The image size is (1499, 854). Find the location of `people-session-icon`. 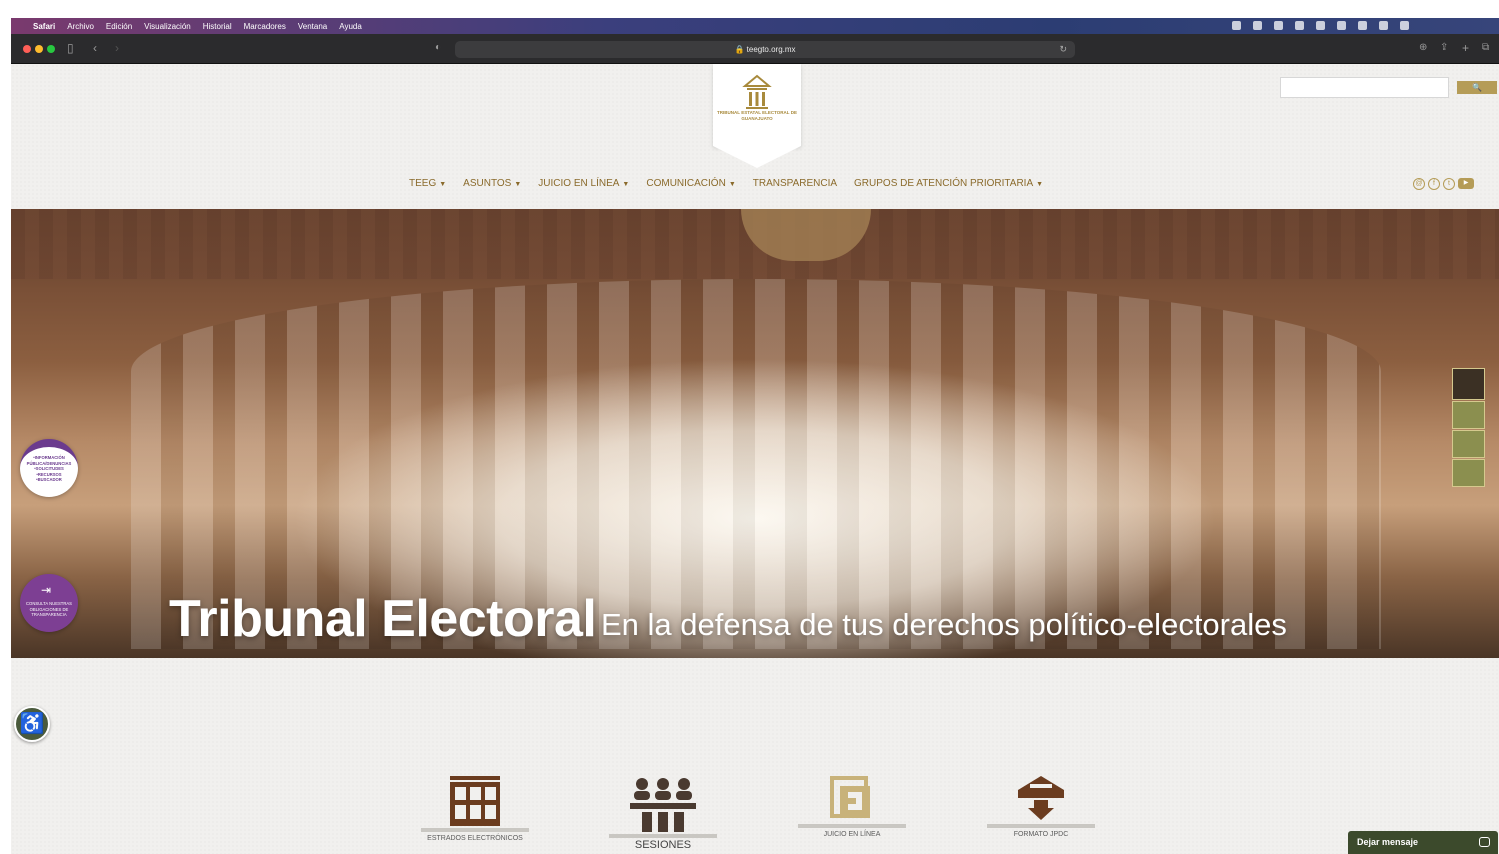

people-session-icon is located at coordinates (663, 805).